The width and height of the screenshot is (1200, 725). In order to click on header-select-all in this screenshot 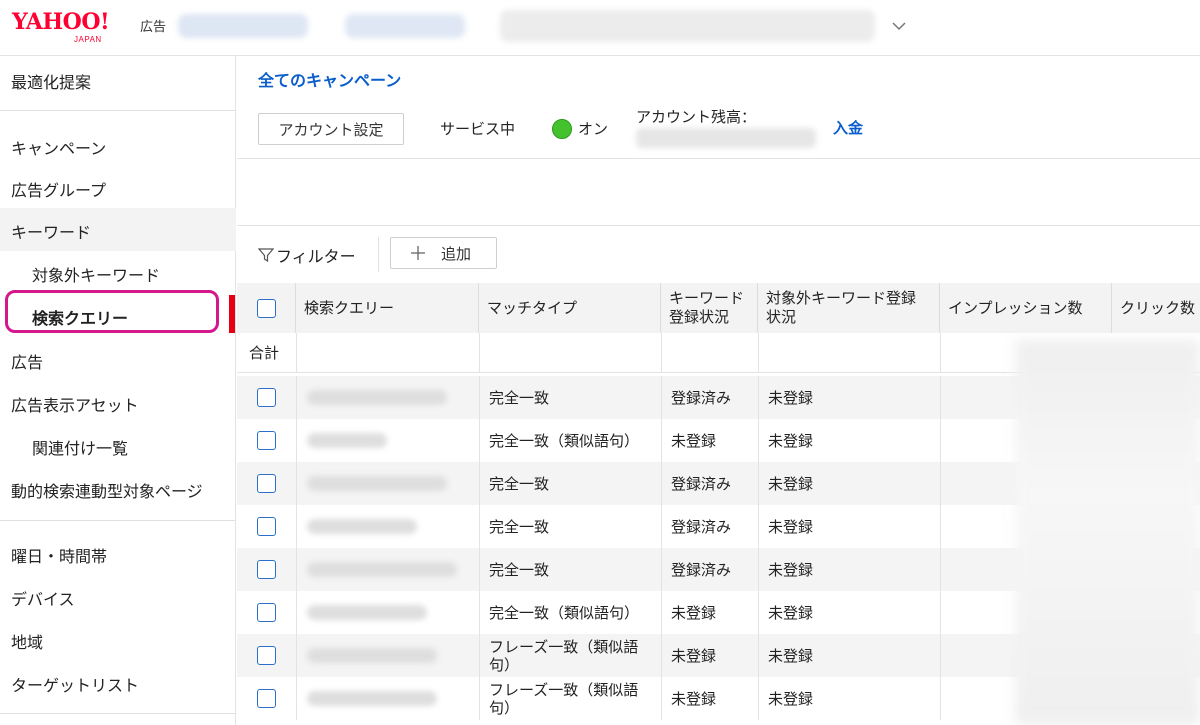, I will do `click(266, 308)`.